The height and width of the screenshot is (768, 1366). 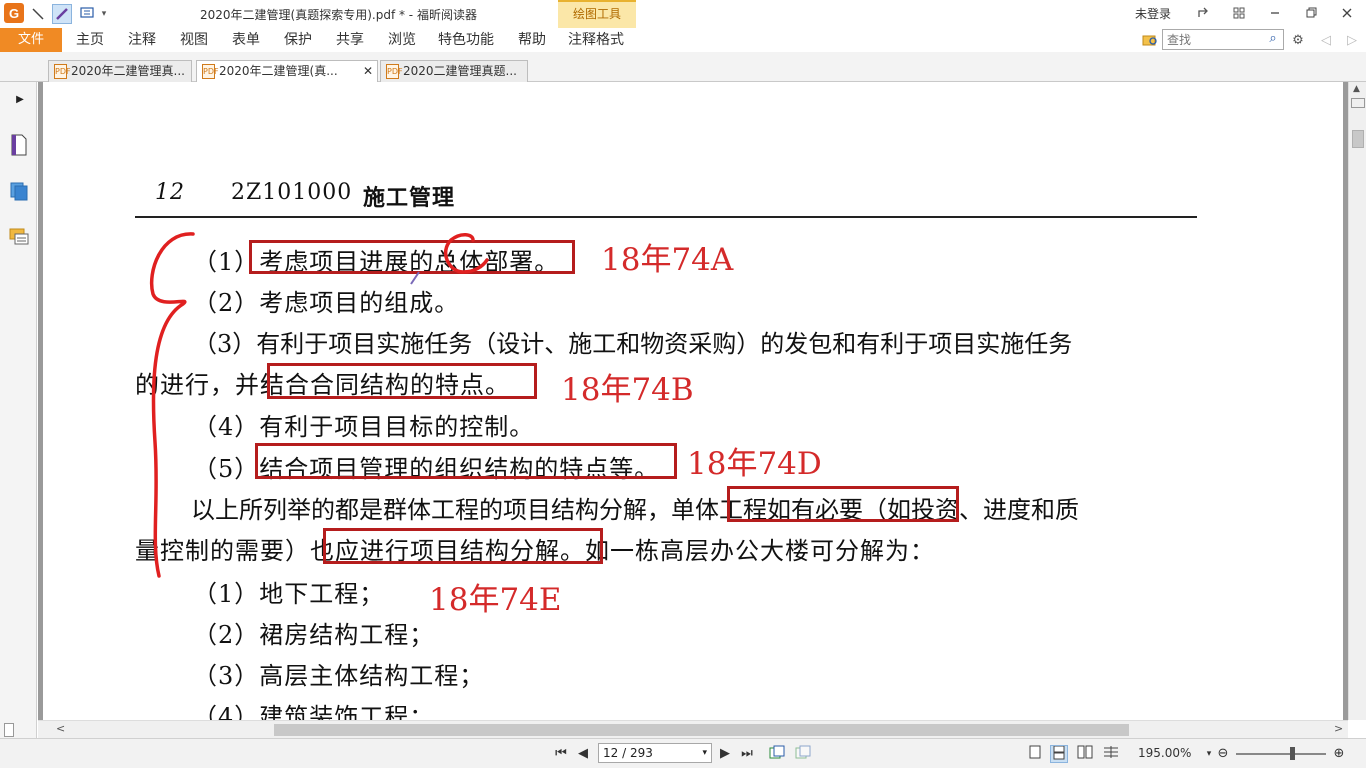 What do you see at coordinates (1292, 753) in the screenshot?
I see `zoom-slider-thumb` at bounding box center [1292, 753].